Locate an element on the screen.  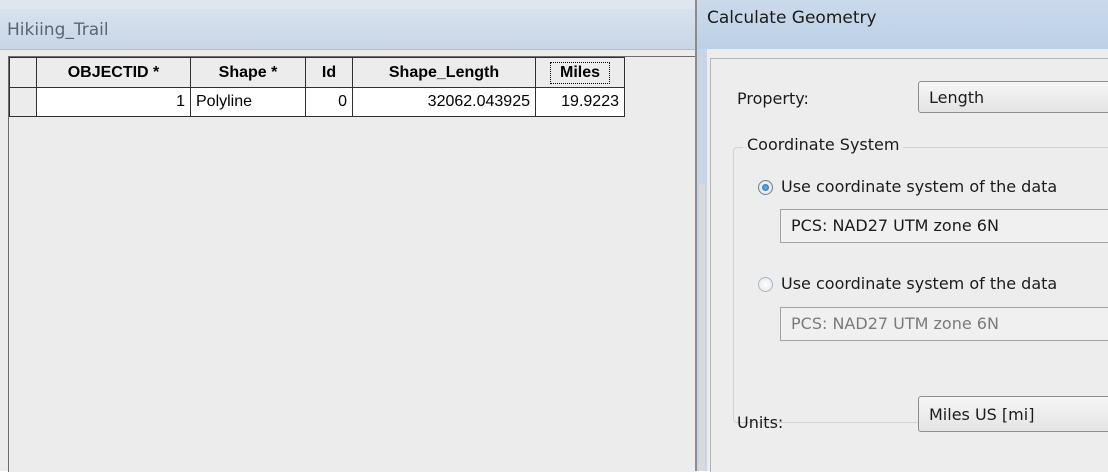
dialog-frame-edge is located at coordinates (702, 327).